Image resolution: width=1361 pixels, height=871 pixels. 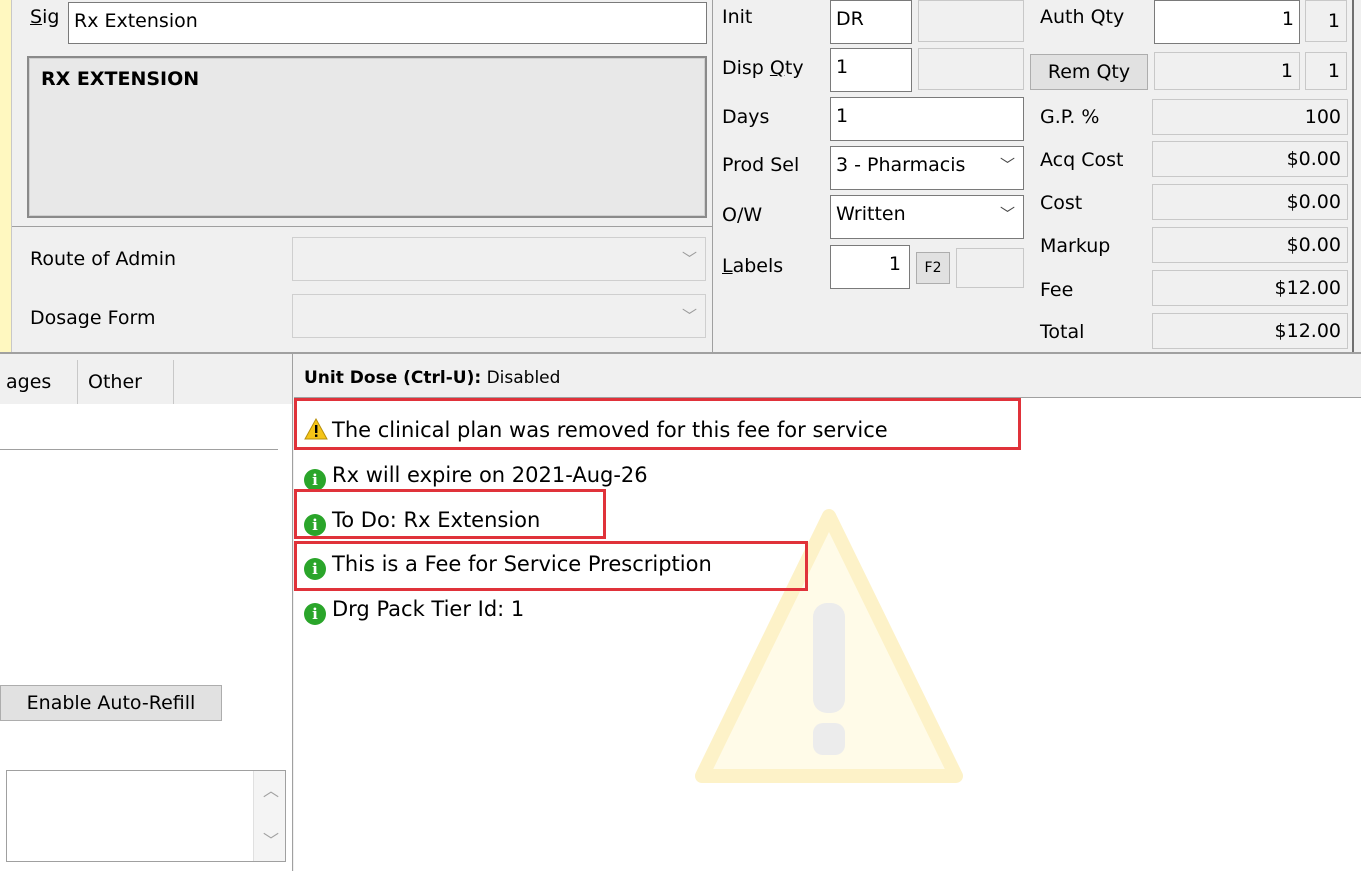 I want to click on tab-other: Other, so click(x=126, y=382).